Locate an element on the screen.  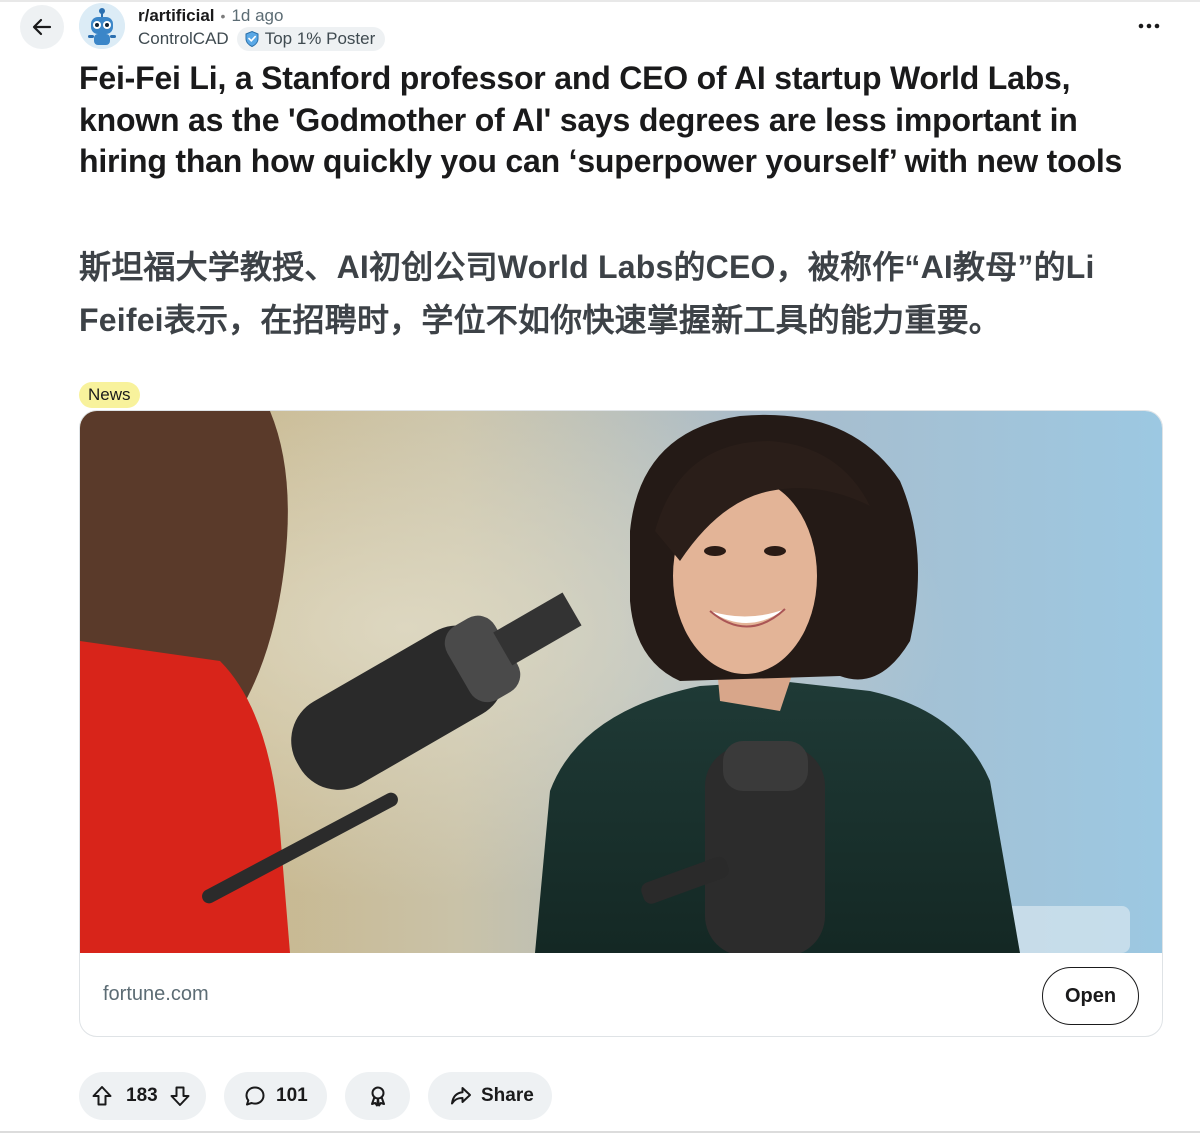
shield-badge-icon is located at coordinates (252, 39).